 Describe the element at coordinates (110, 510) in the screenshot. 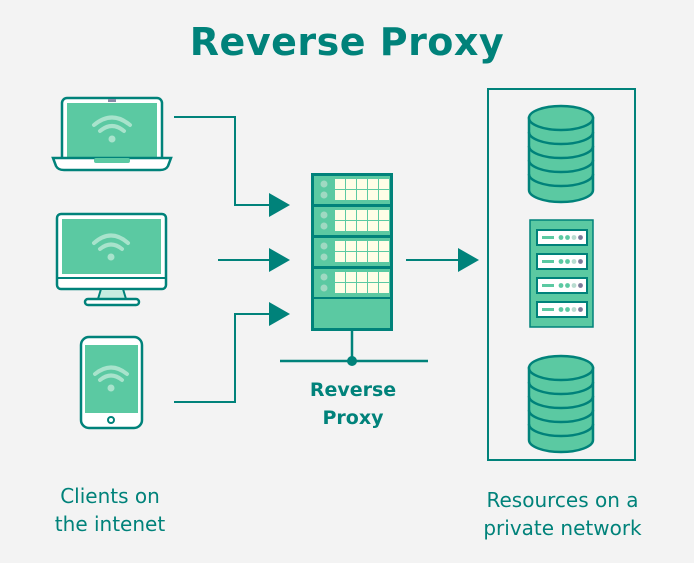

I see `clients-label: Clients on the intenet` at that location.